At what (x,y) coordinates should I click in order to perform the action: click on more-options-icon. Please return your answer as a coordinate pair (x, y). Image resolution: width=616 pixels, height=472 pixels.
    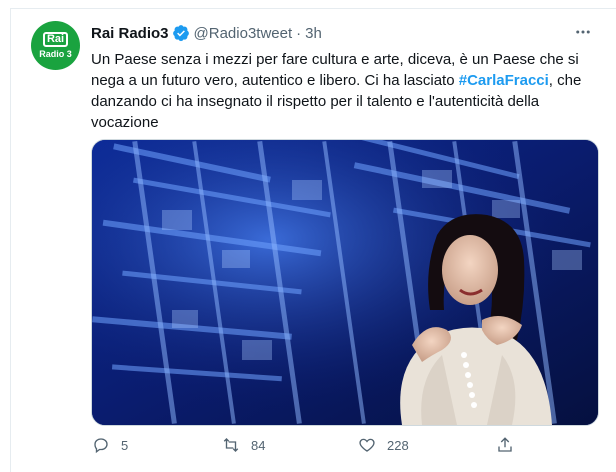
    Looking at the image, I should click on (583, 32).